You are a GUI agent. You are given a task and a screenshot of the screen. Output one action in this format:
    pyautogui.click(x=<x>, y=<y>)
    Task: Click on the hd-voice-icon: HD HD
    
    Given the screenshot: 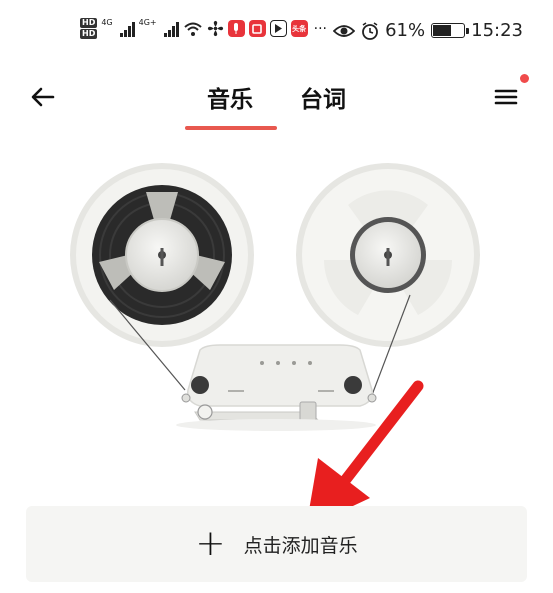 What is the action you would take?
    pyautogui.click(x=89, y=28)
    